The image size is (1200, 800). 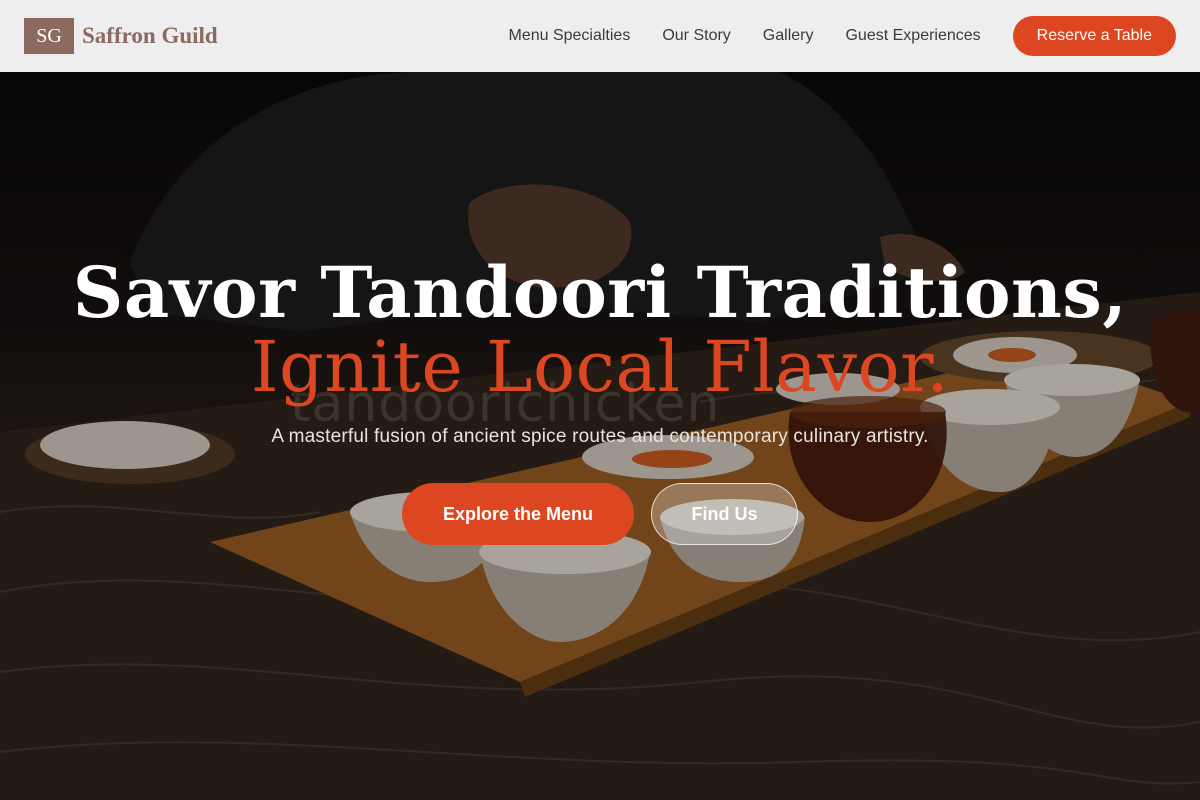 I want to click on brand-name: Saffron Guild, so click(x=150, y=35).